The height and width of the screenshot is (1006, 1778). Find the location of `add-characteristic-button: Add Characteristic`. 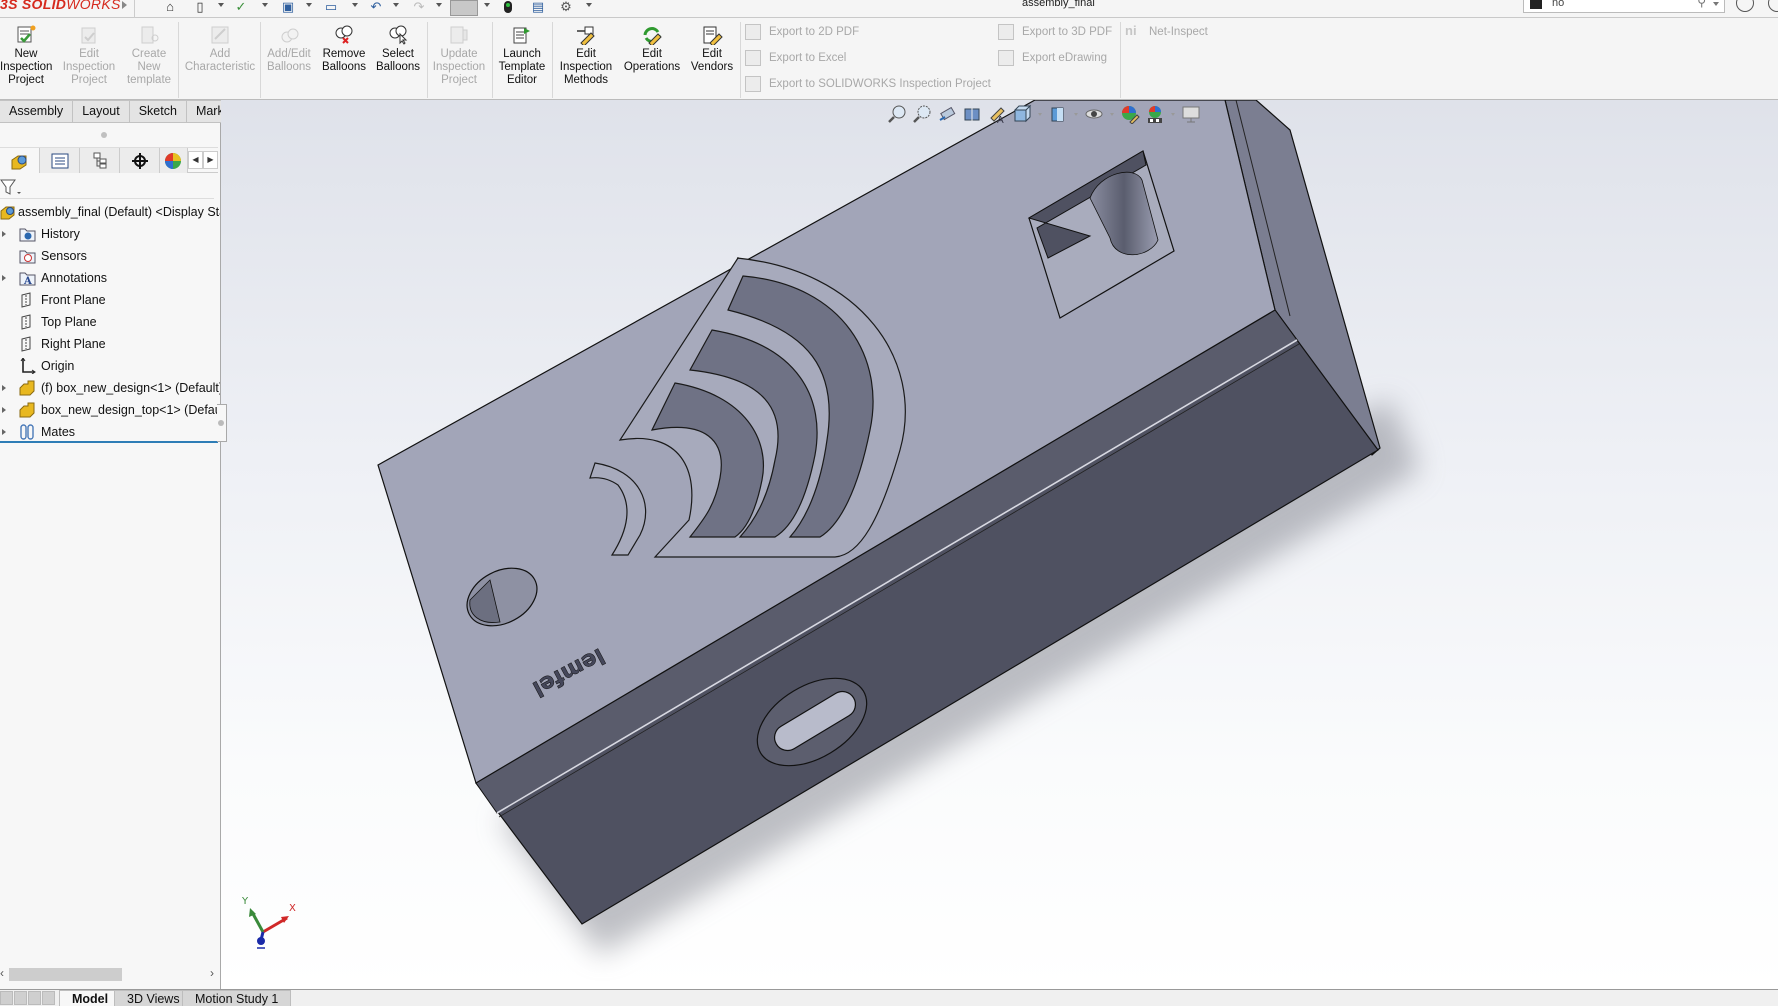

add-characteristic-button: Add Characteristic is located at coordinates (220, 59).